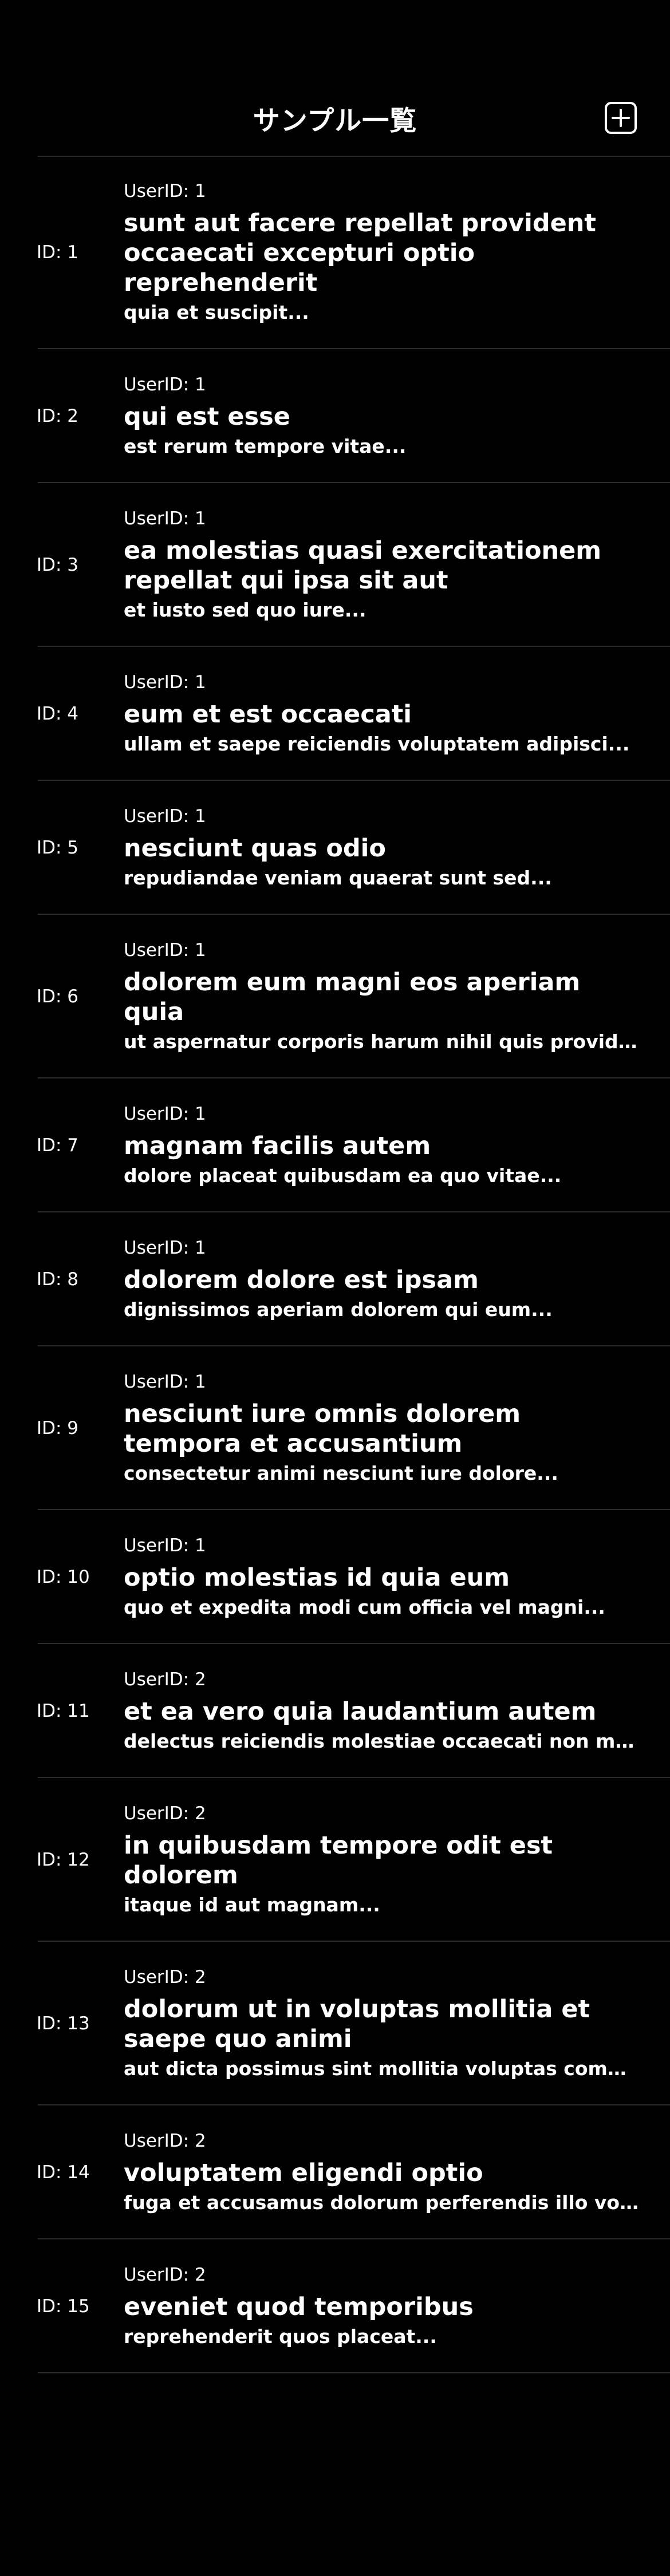  Describe the element at coordinates (63, 2306) in the screenshot. I see `post-id-label: ID: 15` at that location.